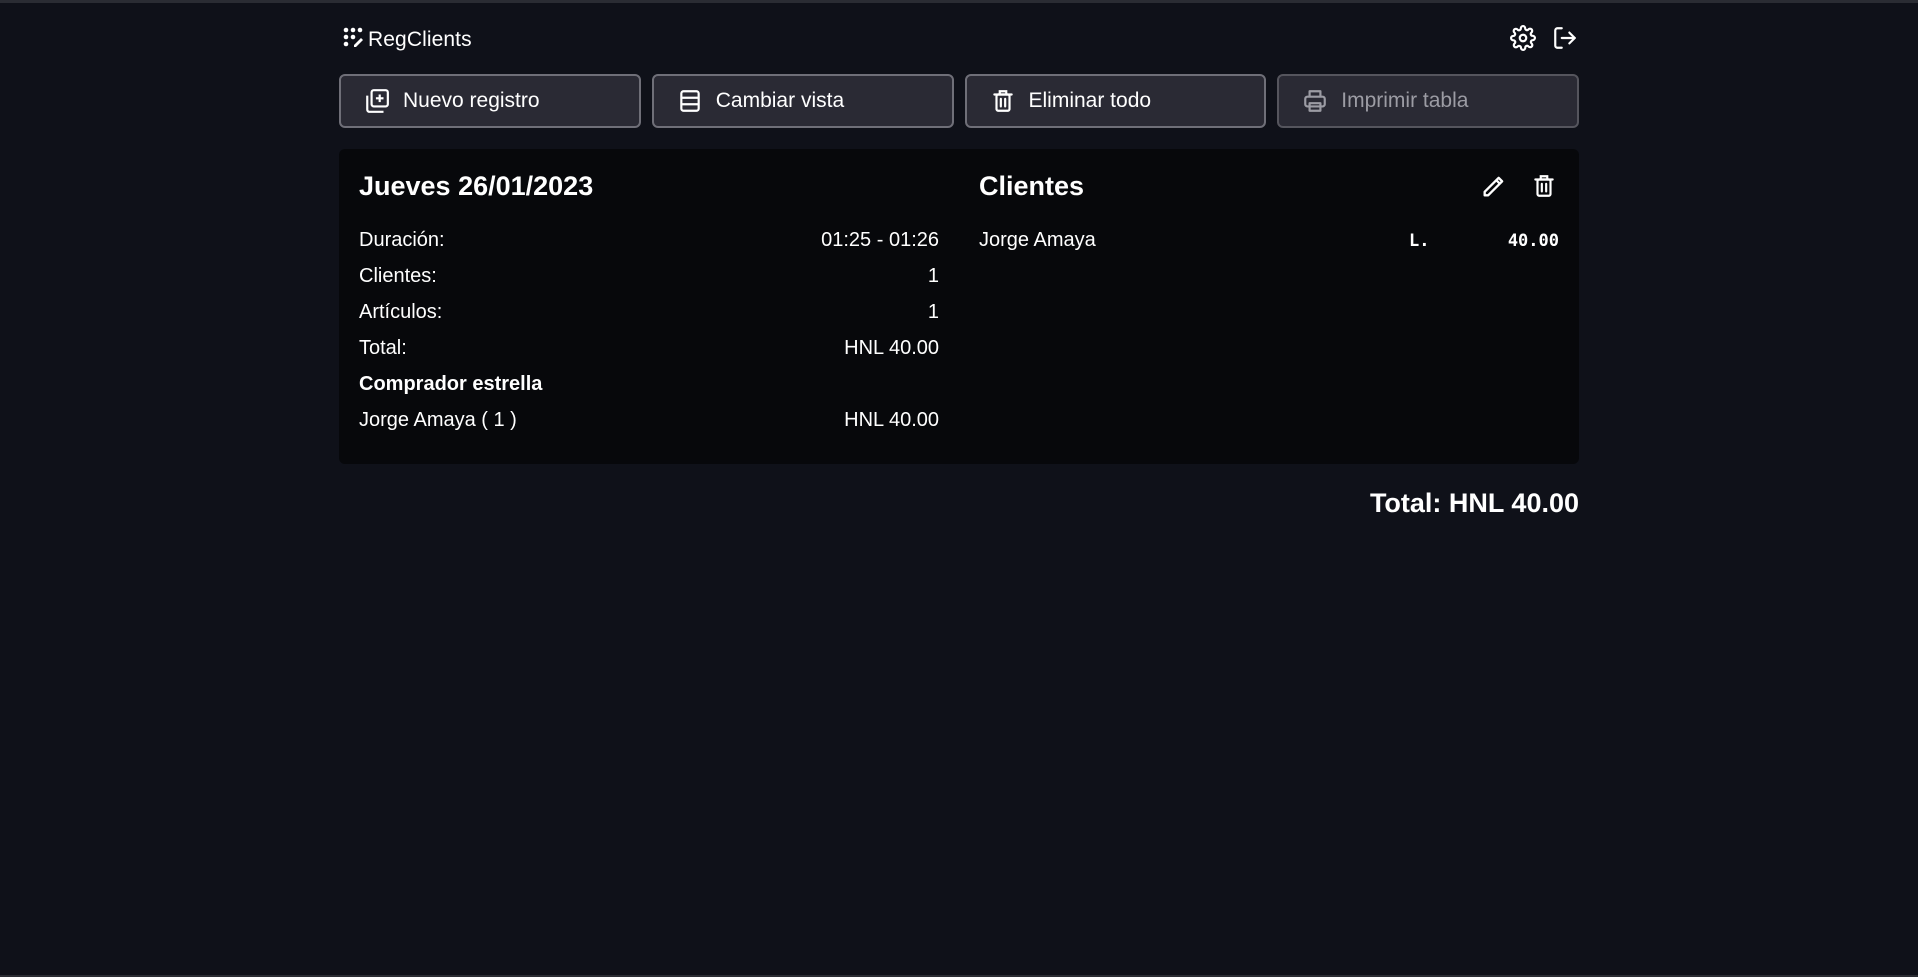 This screenshot has width=1918, height=977. What do you see at coordinates (649, 424) in the screenshot?
I see `star-buyer-row: Jorge Amaya ( 1 ) HNL 40.00` at bounding box center [649, 424].